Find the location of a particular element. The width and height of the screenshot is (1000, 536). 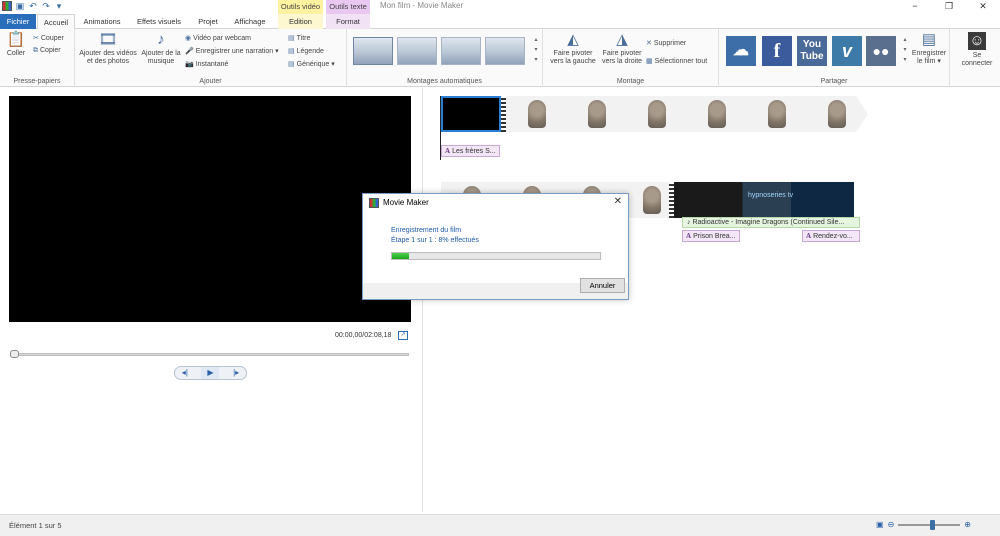

title-button: ▤ Titre is located at coordinates (299, 38).